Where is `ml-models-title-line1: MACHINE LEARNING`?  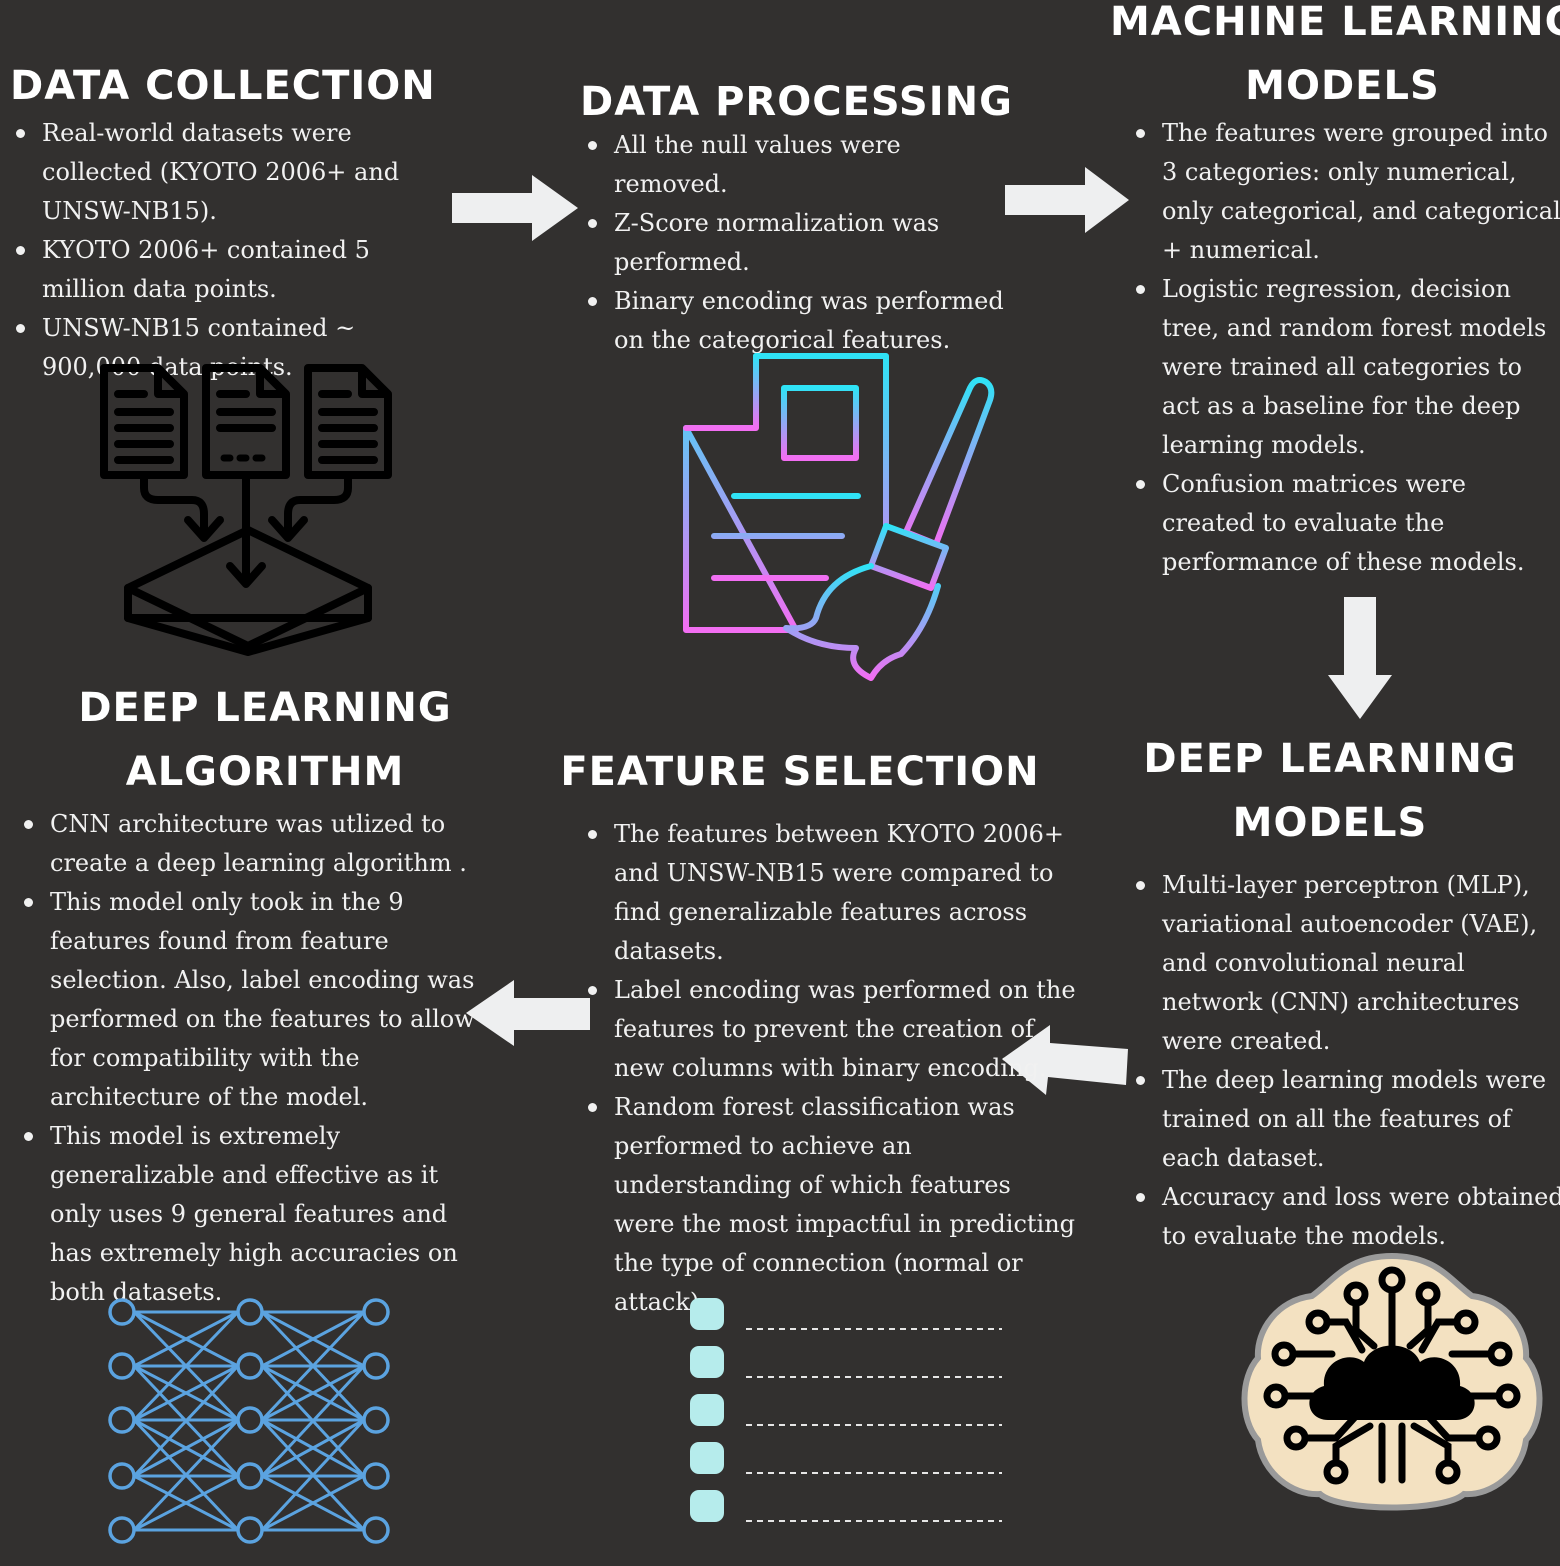 ml-models-title-line1: MACHINE LEARNING is located at coordinates (1335, 22).